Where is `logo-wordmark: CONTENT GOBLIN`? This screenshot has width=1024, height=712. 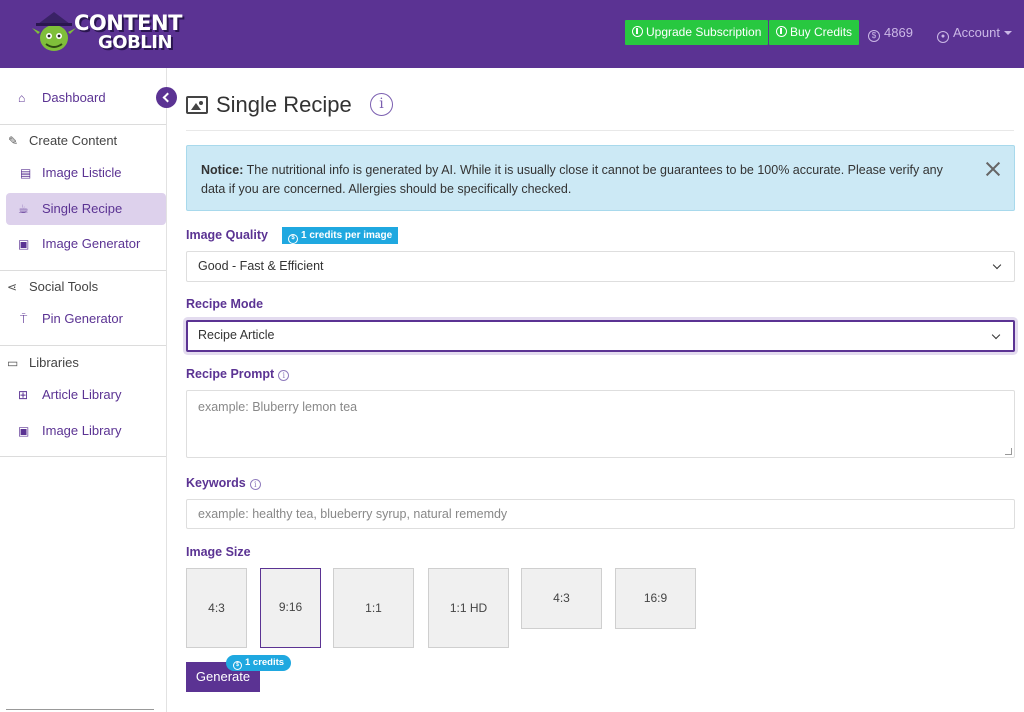 logo-wordmark: CONTENT GOBLIN is located at coordinates (128, 32).